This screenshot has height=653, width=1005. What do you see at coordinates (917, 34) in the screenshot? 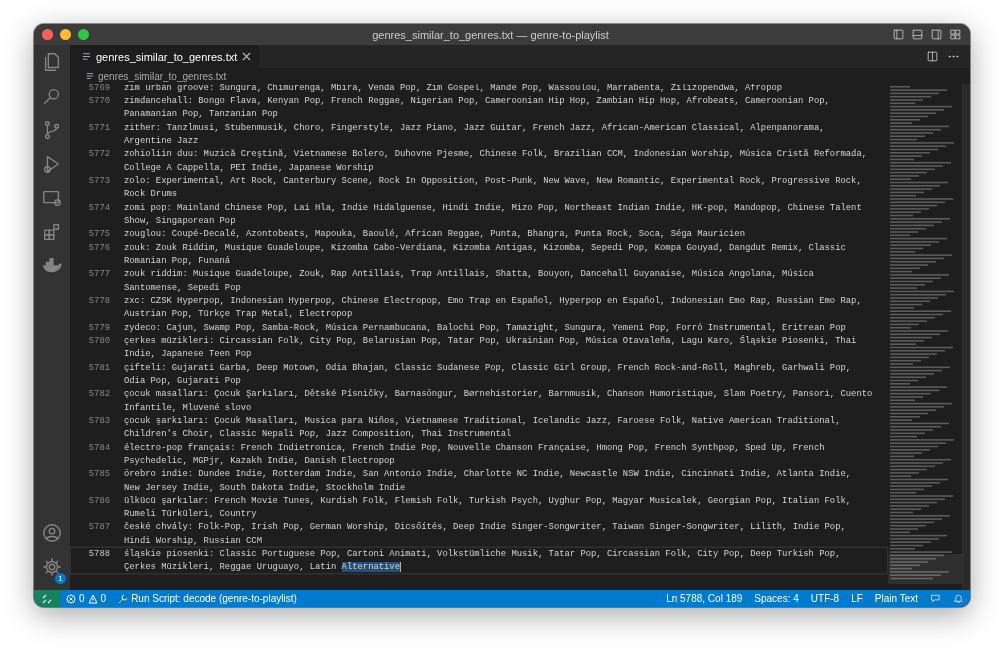
I see `toggle-panel-icon` at bounding box center [917, 34].